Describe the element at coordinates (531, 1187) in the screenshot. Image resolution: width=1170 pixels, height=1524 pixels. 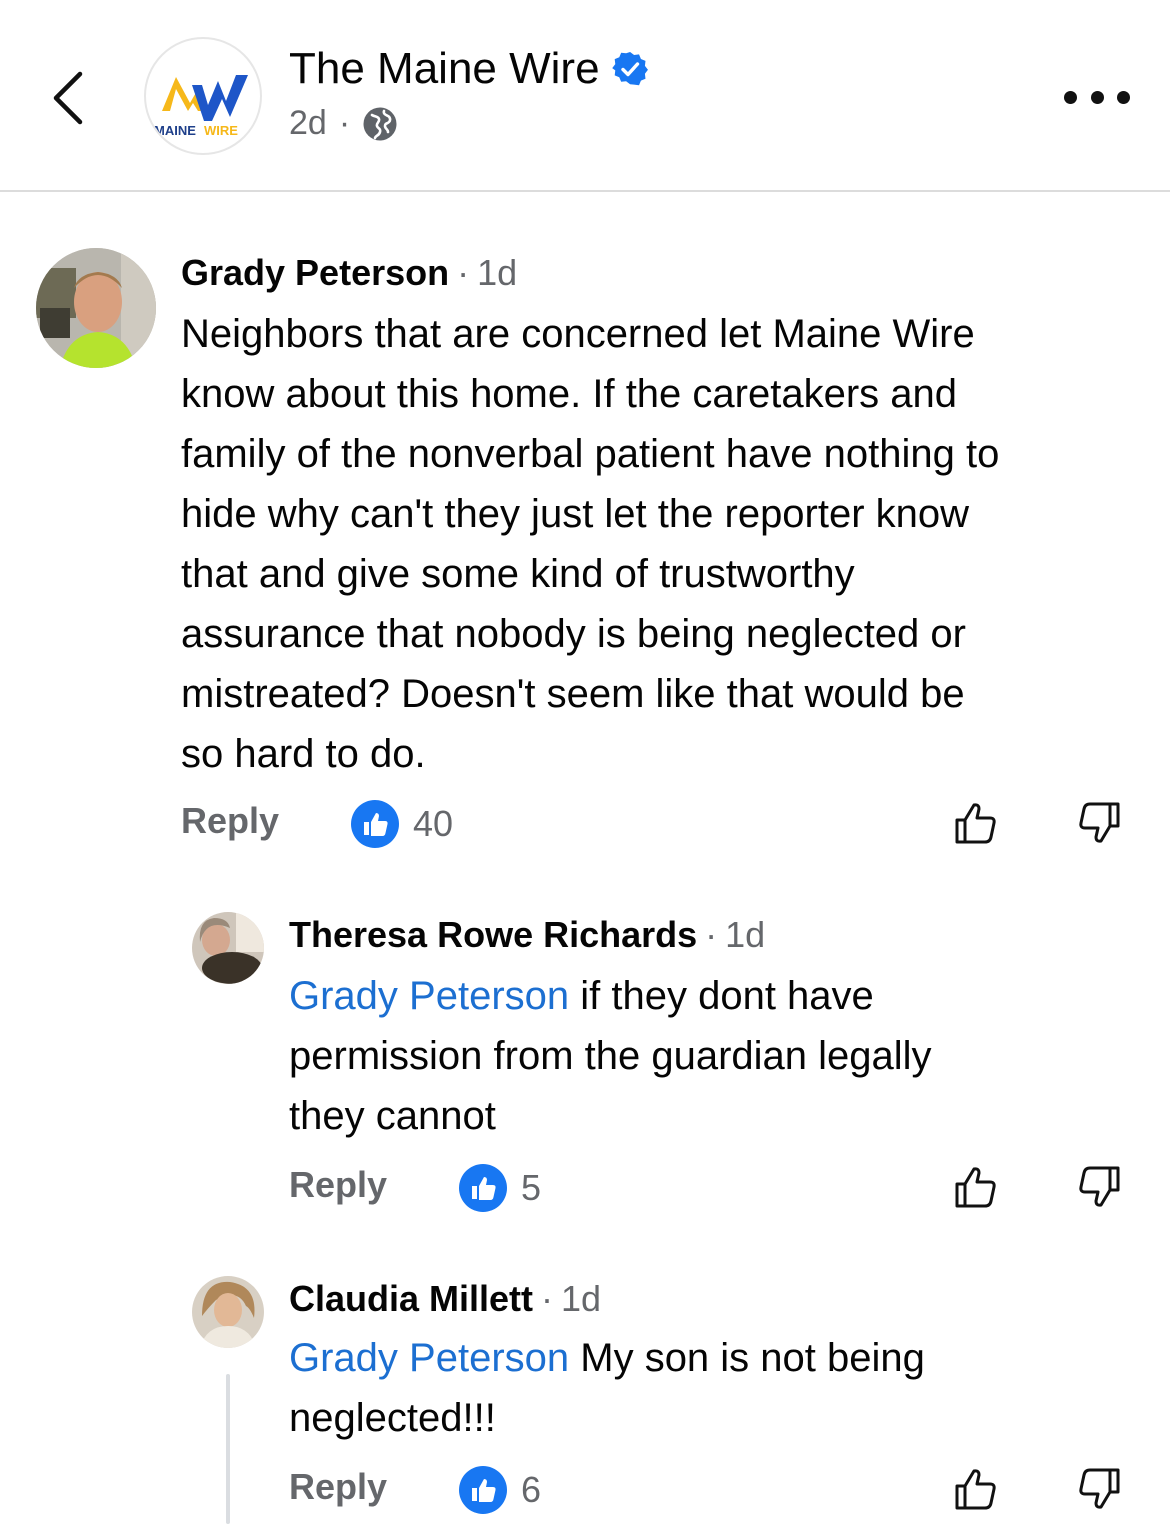
I see `like-count: 5` at that location.